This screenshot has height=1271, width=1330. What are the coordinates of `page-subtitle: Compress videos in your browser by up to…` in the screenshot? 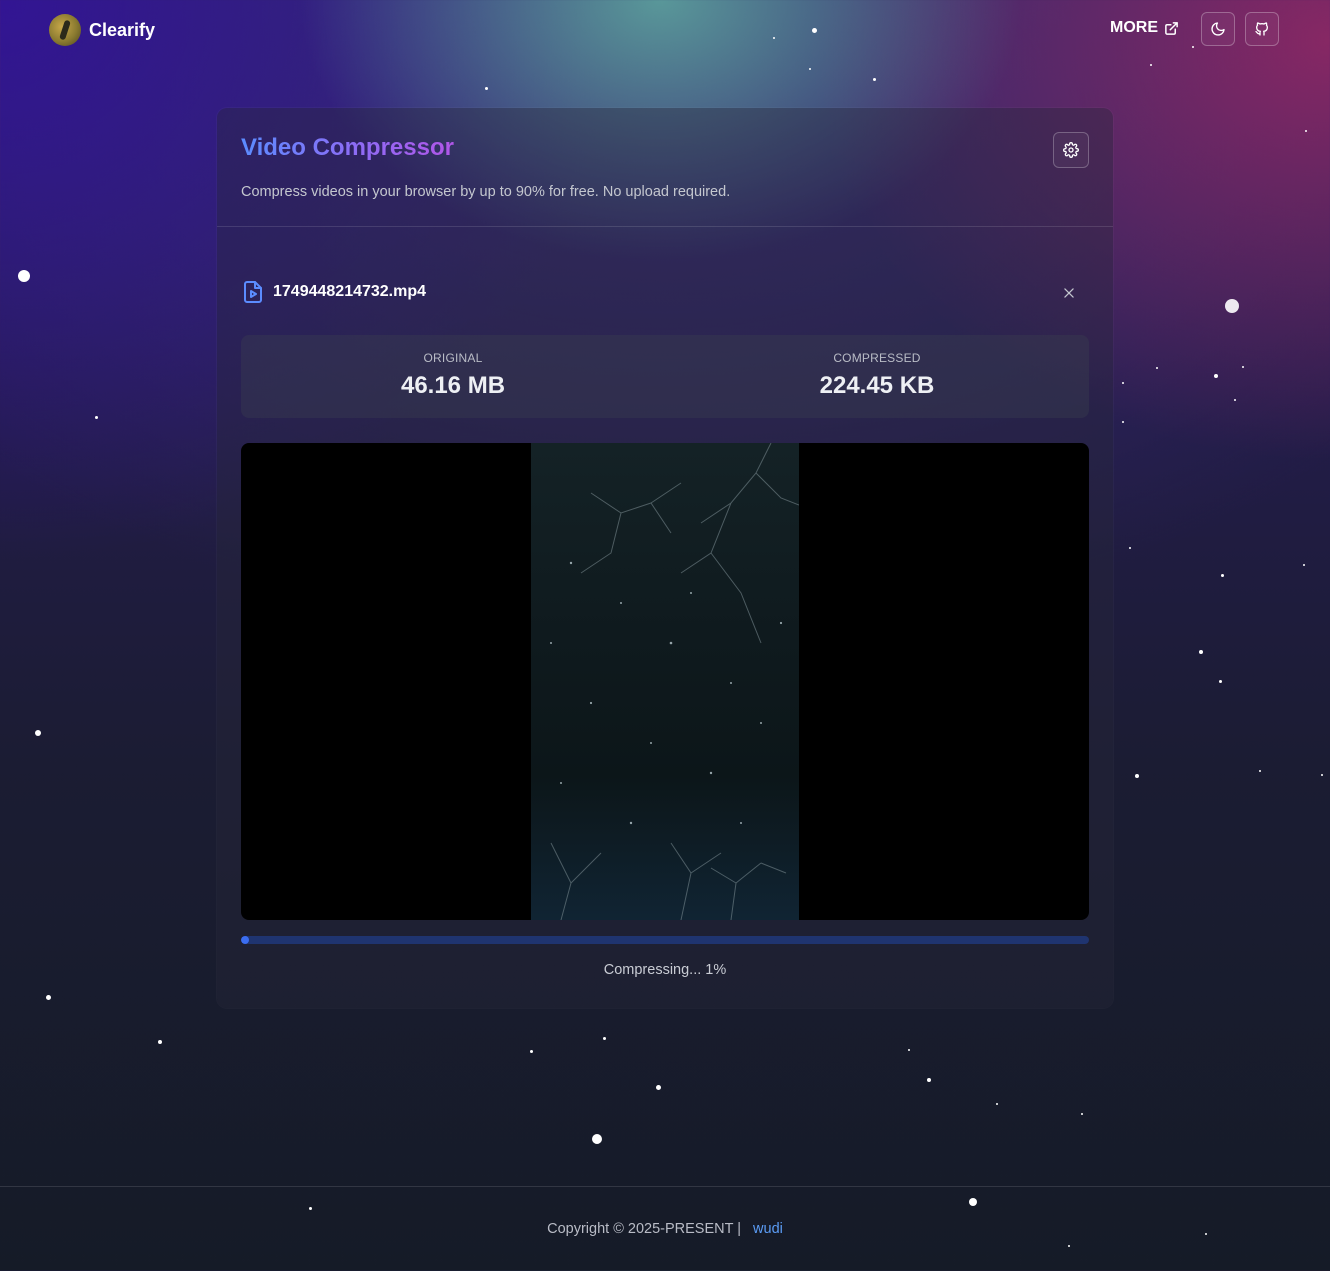 It's located at (486, 192).